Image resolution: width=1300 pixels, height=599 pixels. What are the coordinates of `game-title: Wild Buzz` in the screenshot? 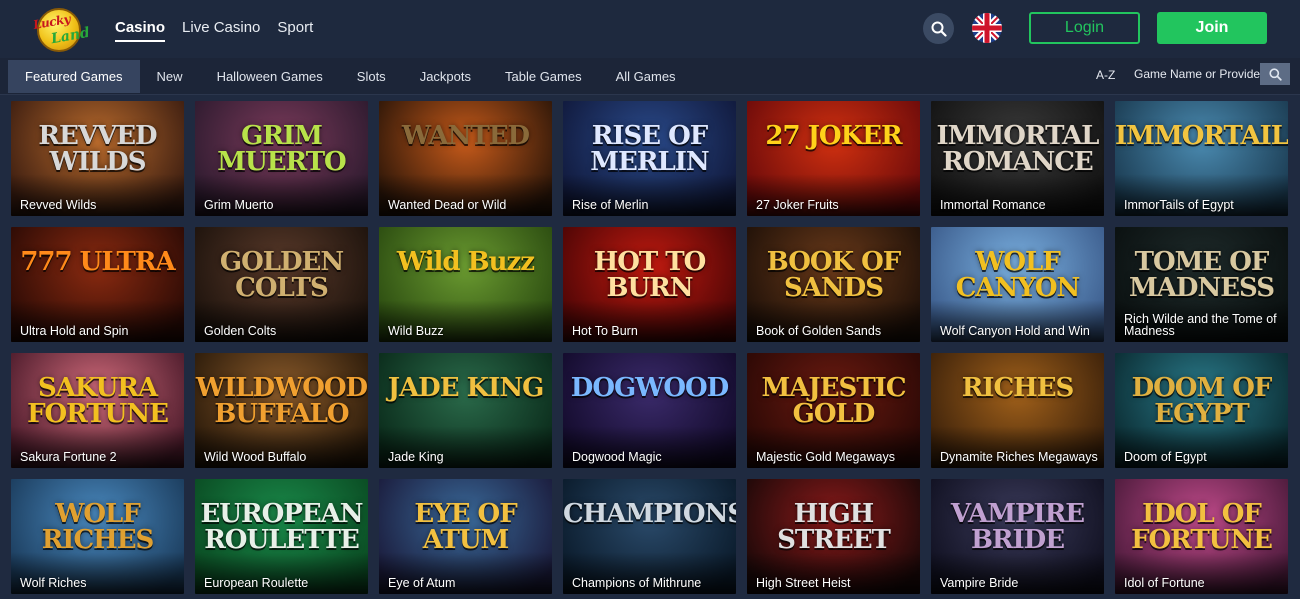 It's located at (416, 331).